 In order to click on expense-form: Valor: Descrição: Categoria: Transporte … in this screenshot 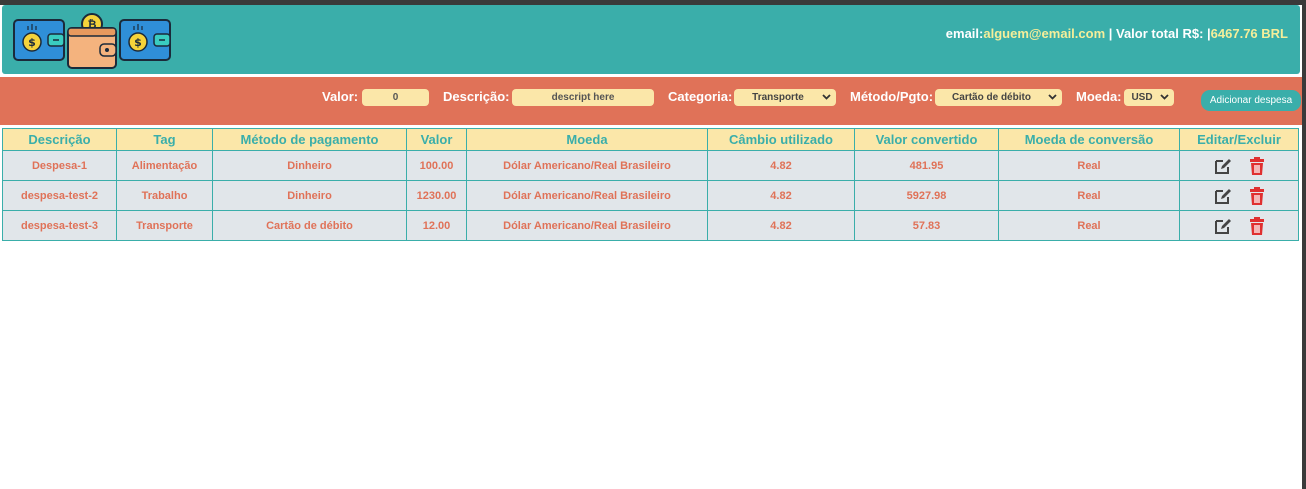, I will do `click(651, 101)`.